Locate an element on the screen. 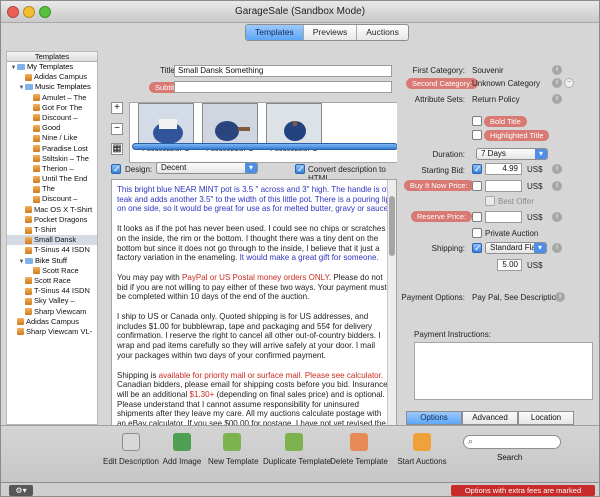 The image size is (600, 497). folder-icon is located at coordinates (29, 87).